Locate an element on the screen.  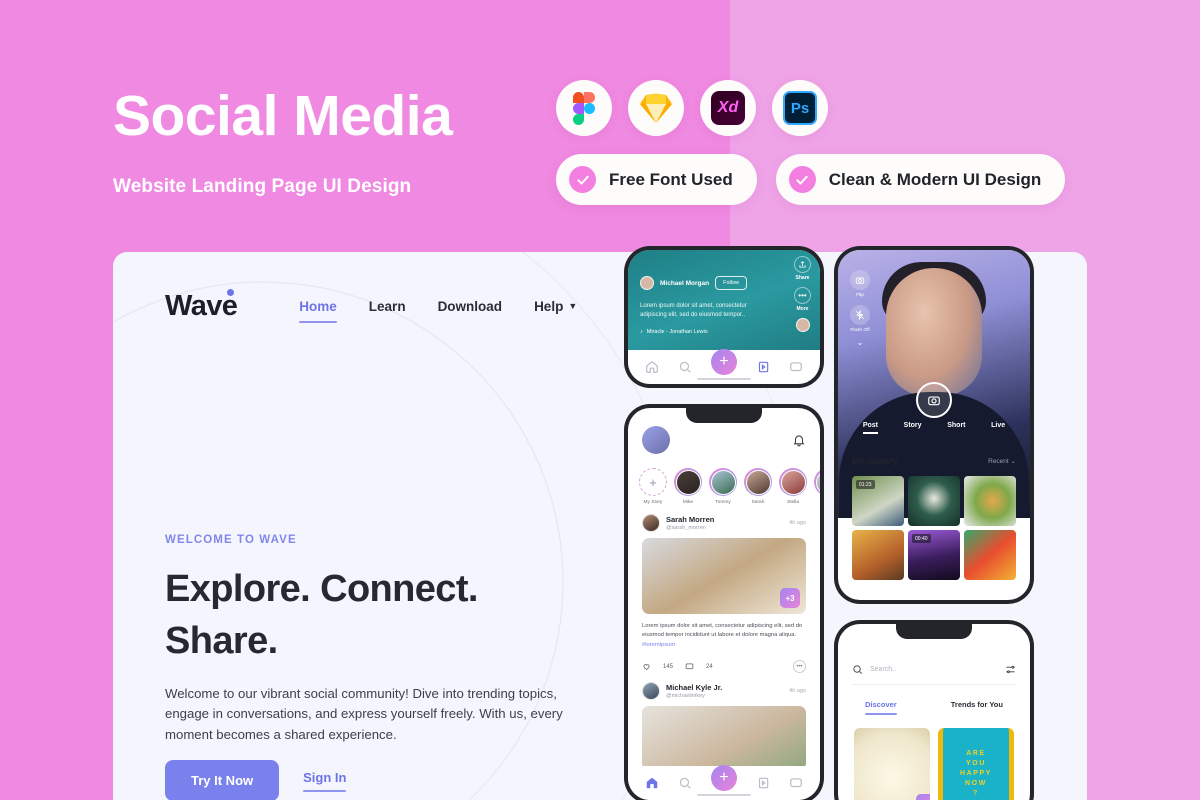
post-author: Michael Kyle Jr. @michaelmikey is located at coordinates (694, 691).